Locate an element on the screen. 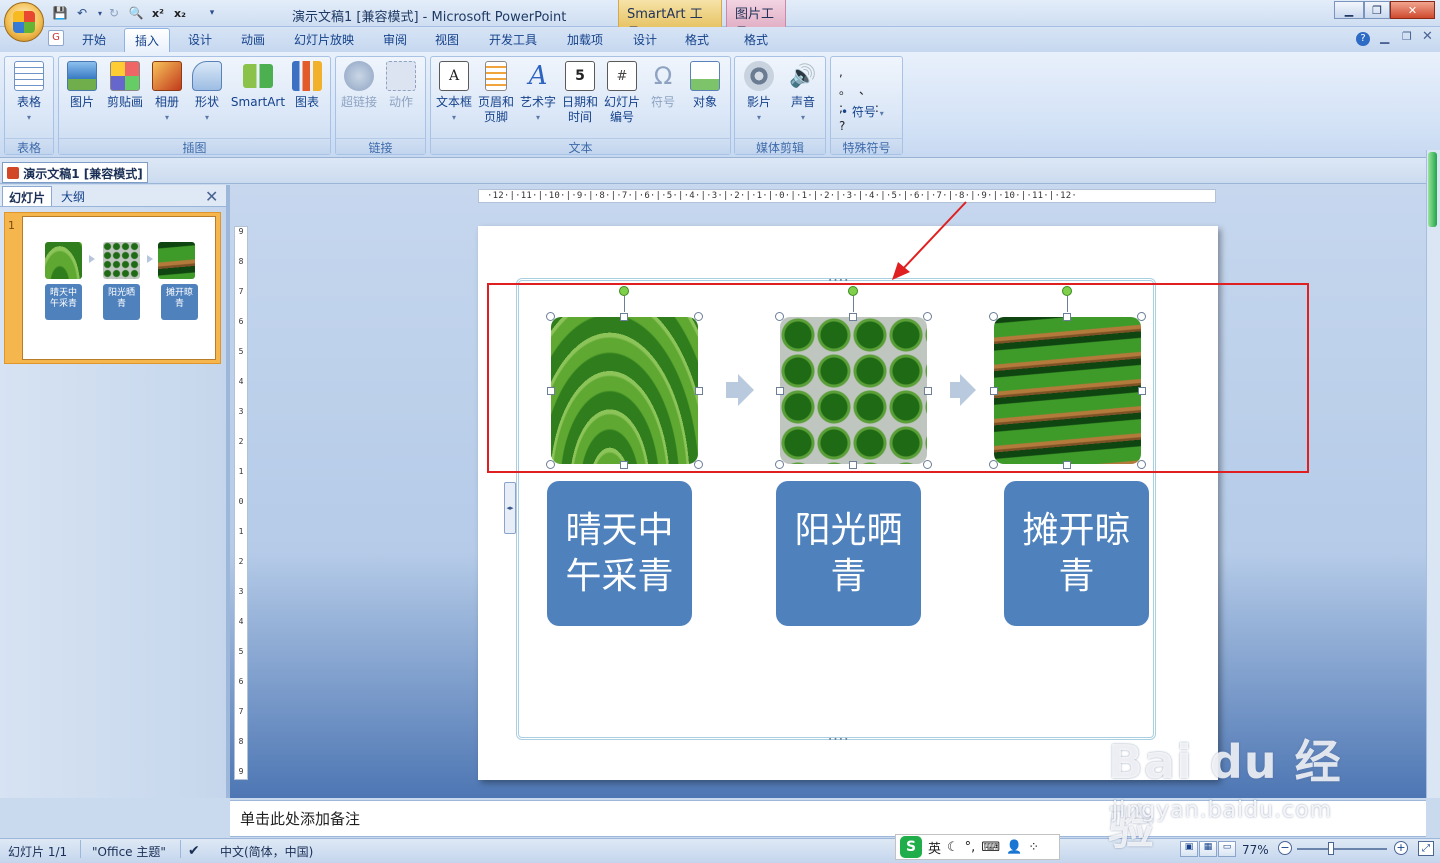  office-logo-icon is located at coordinates (24, 22).